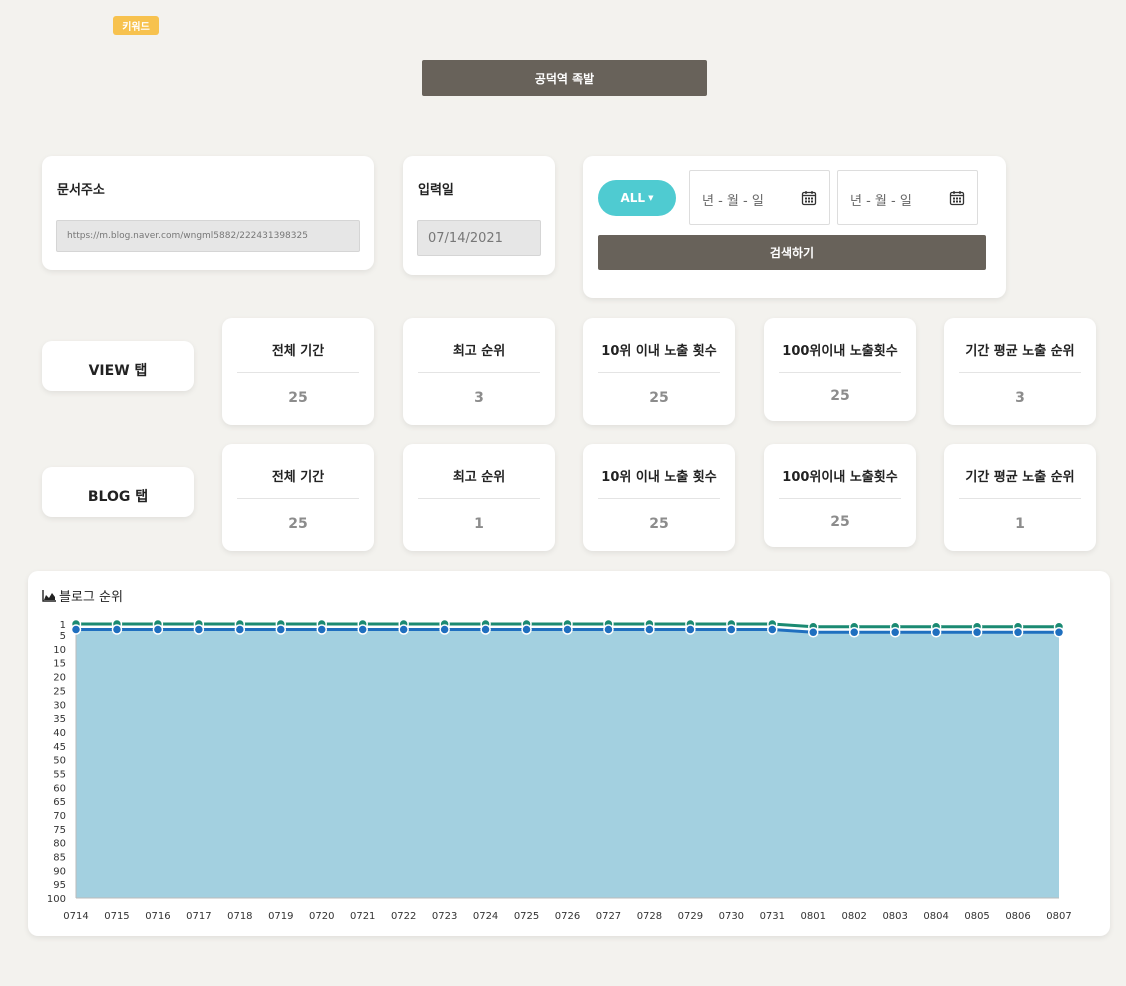  What do you see at coordinates (479, 238) in the screenshot?
I see `input-date-field: 07/14/2021` at bounding box center [479, 238].